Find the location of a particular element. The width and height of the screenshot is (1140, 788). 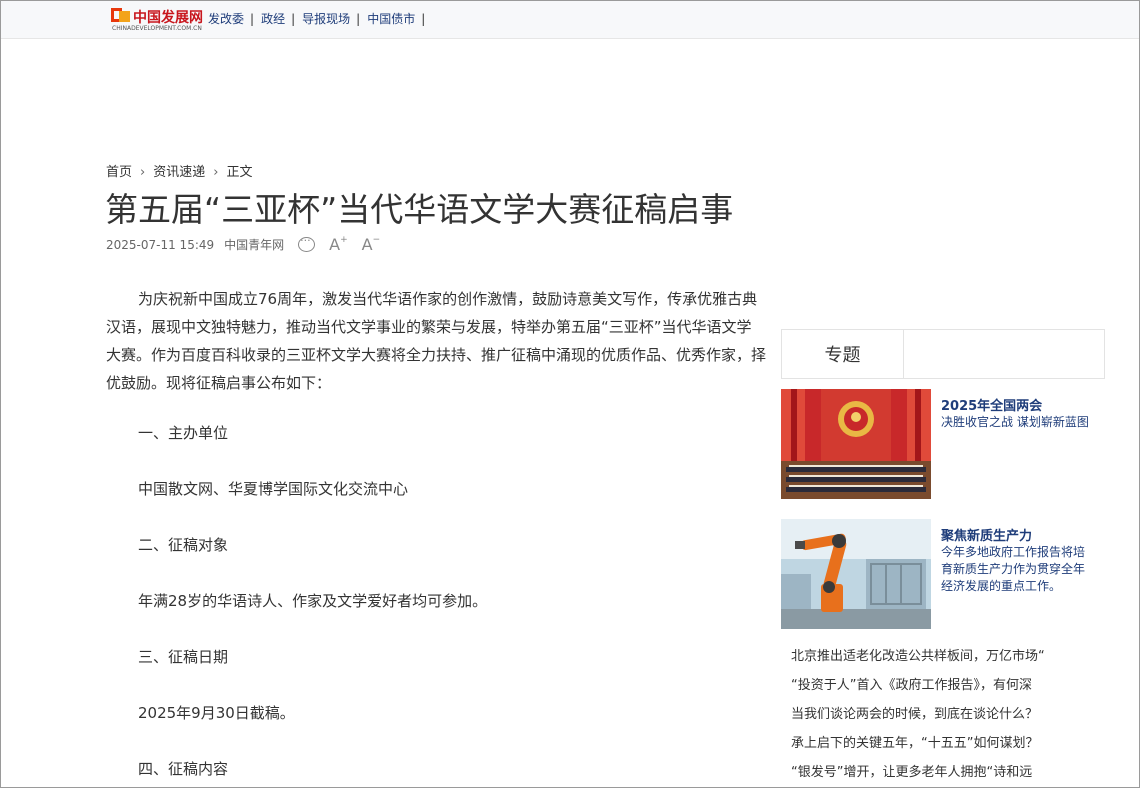

tab-zhuanti: 专题 is located at coordinates (843, 354).